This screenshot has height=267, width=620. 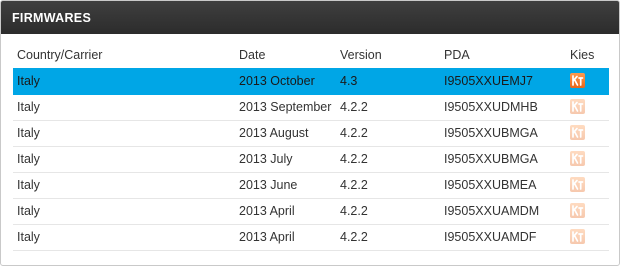 I want to click on cell-pda: I9505XXUAMDF, so click(x=507, y=237).